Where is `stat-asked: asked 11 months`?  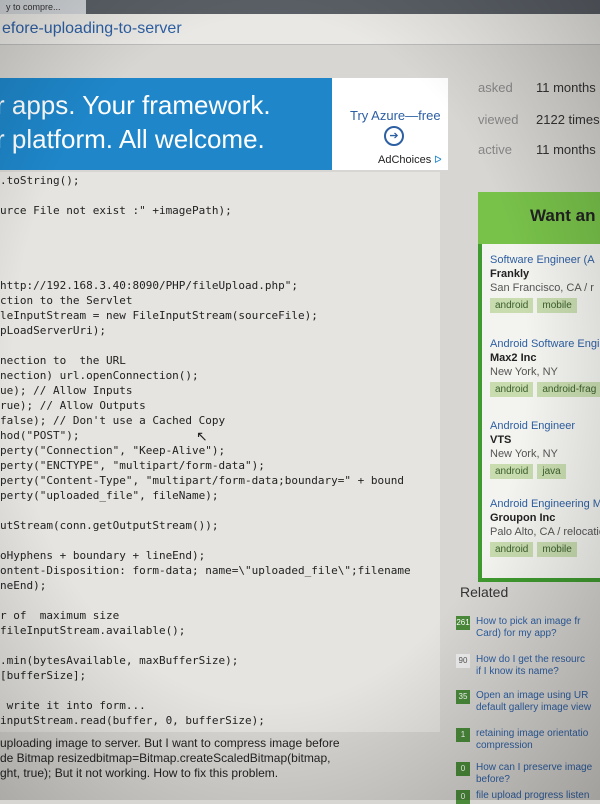
stat-asked: asked 11 months is located at coordinates (537, 87).